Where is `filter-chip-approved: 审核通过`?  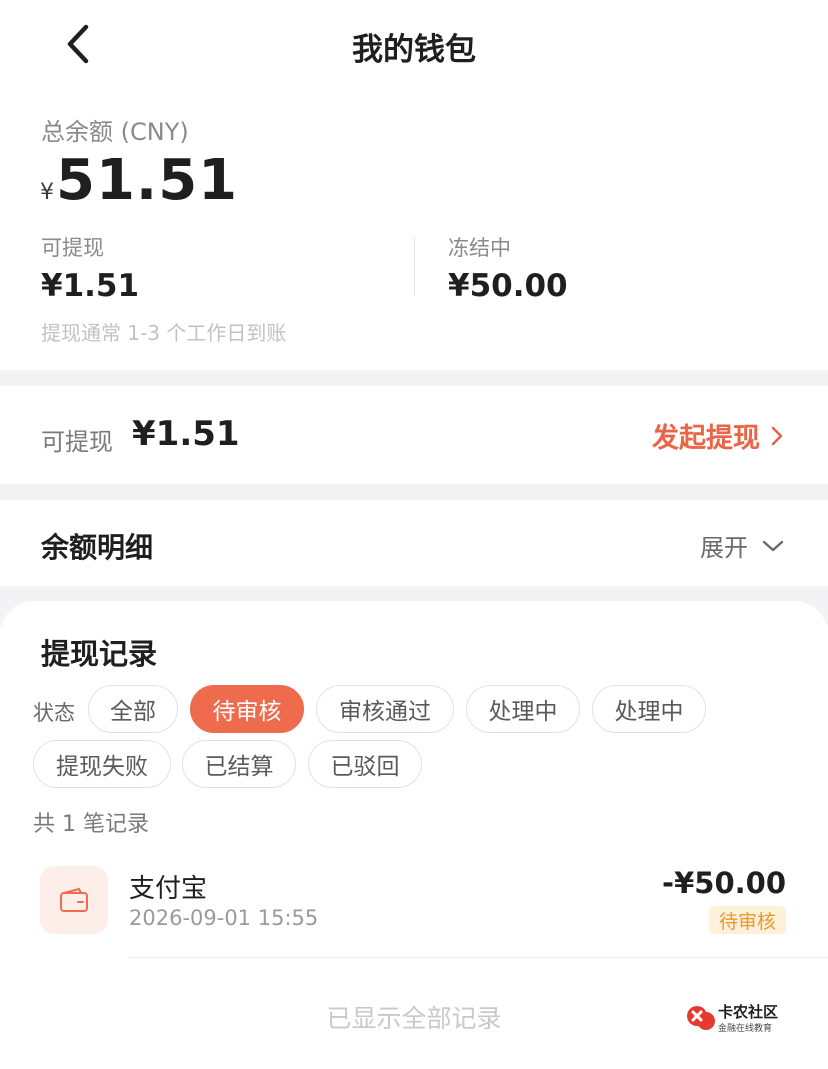 filter-chip-approved: 审核通过 is located at coordinates (385, 709).